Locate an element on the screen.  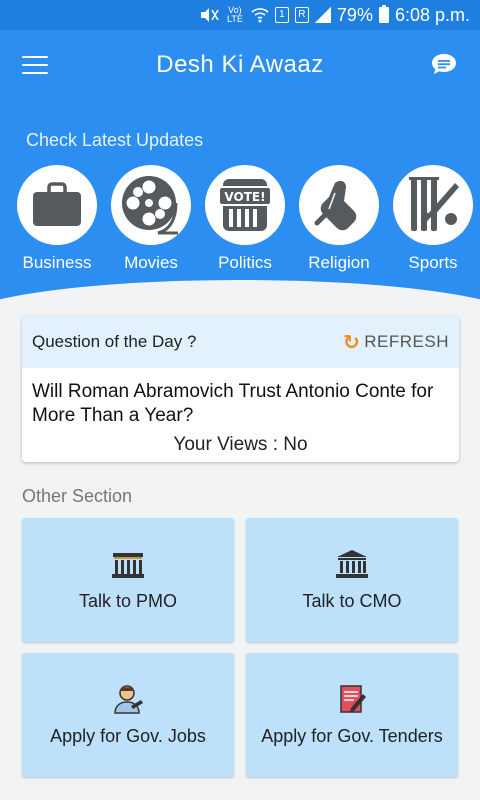
category-movies: Movies is located at coordinates (151, 219).